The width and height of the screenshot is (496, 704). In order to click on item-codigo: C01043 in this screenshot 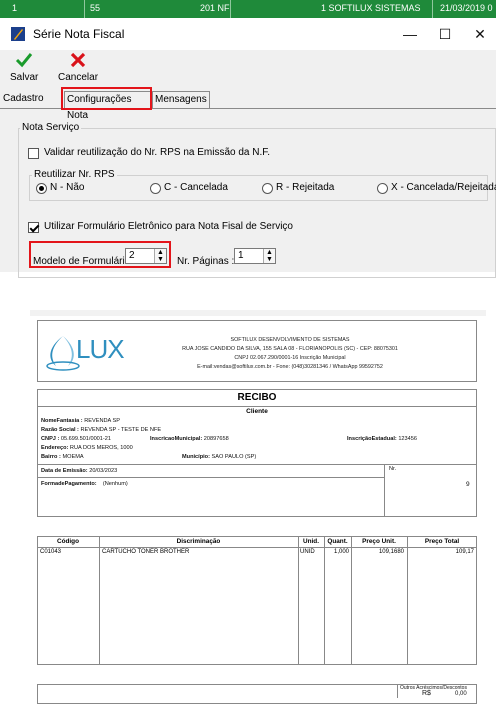, I will do `click(51, 552)`.